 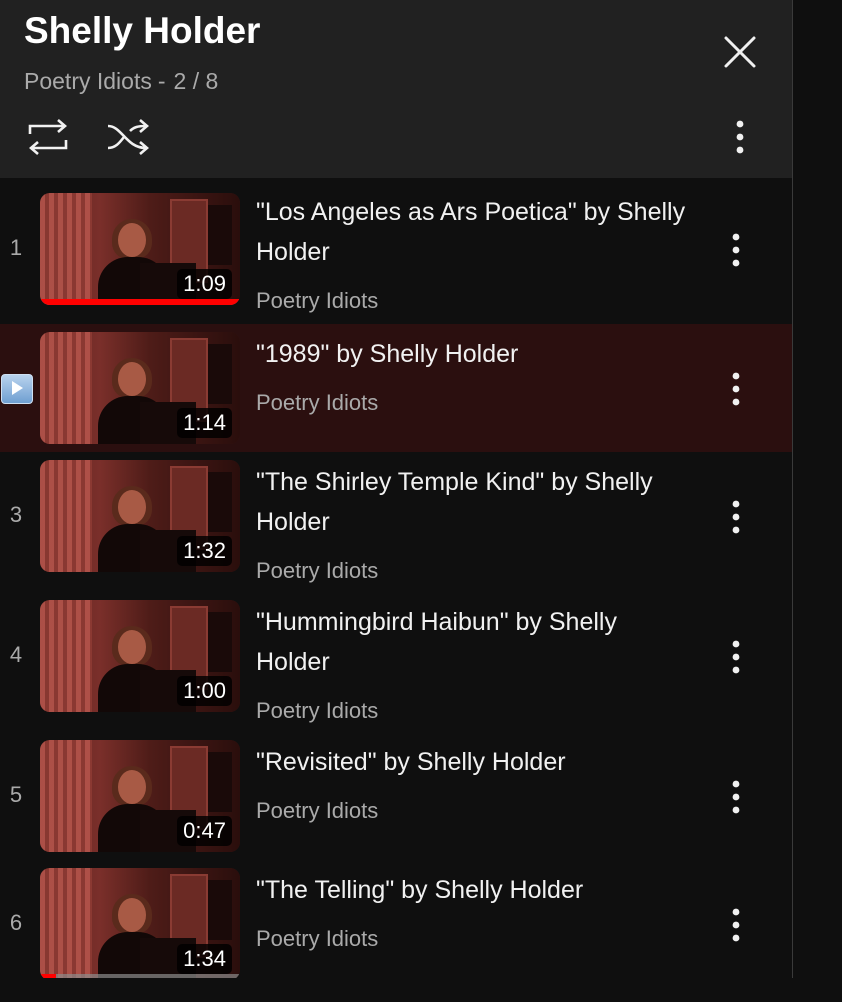 What do you see at coordinates (16, 922) in the screenshot?
I see `item-index: 6` at bounding box center [16, 922].